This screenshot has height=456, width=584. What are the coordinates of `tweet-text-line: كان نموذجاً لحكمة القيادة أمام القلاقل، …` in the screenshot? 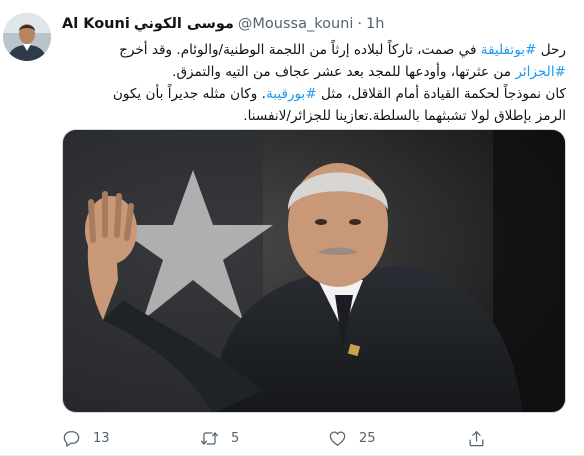 It's located at (314, 94).